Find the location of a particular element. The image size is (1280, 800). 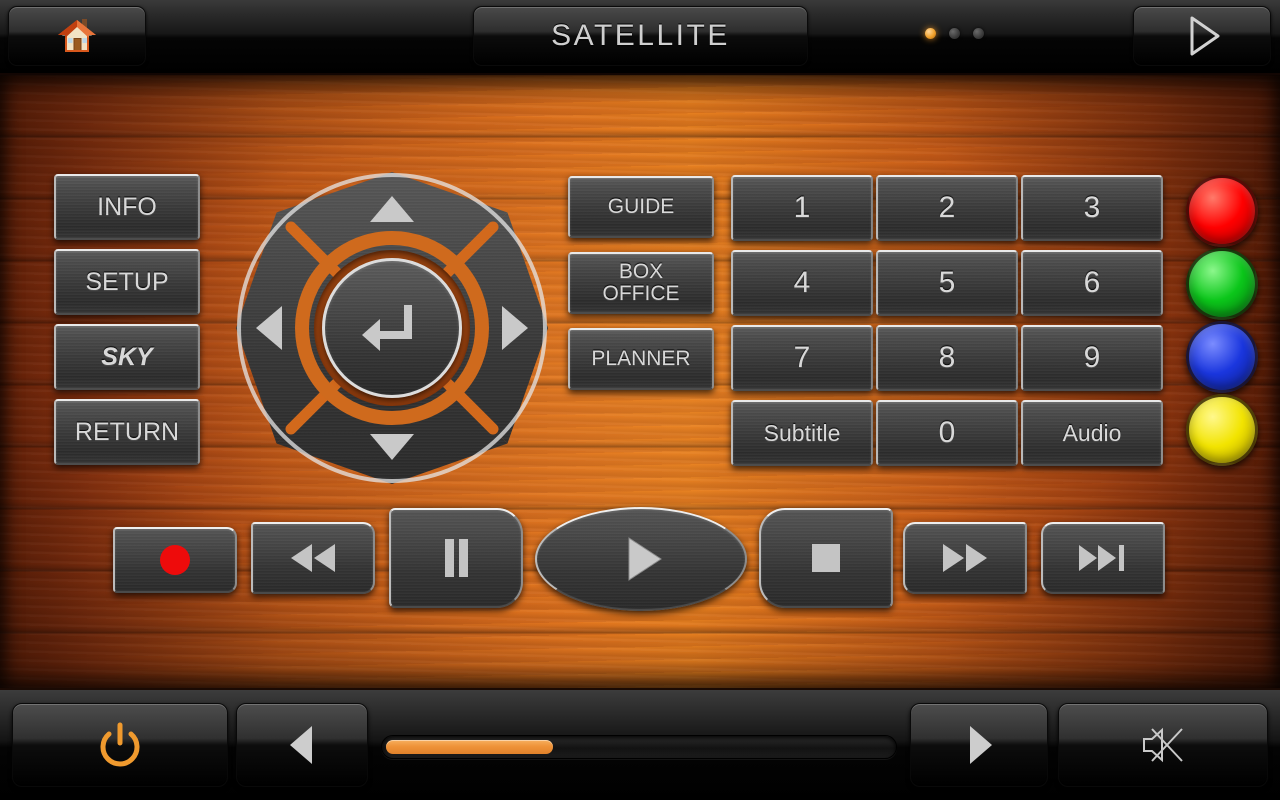

mute-icon is located at coordinates (1163, 745).